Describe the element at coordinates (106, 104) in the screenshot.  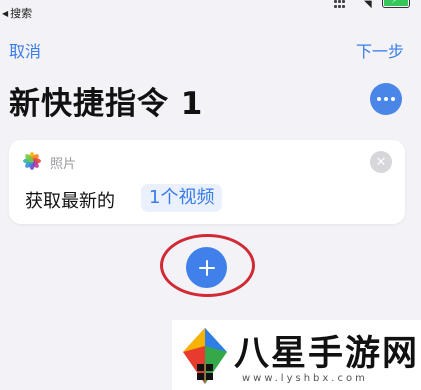
I see `page-title: 新快捷指令 1` at that location.